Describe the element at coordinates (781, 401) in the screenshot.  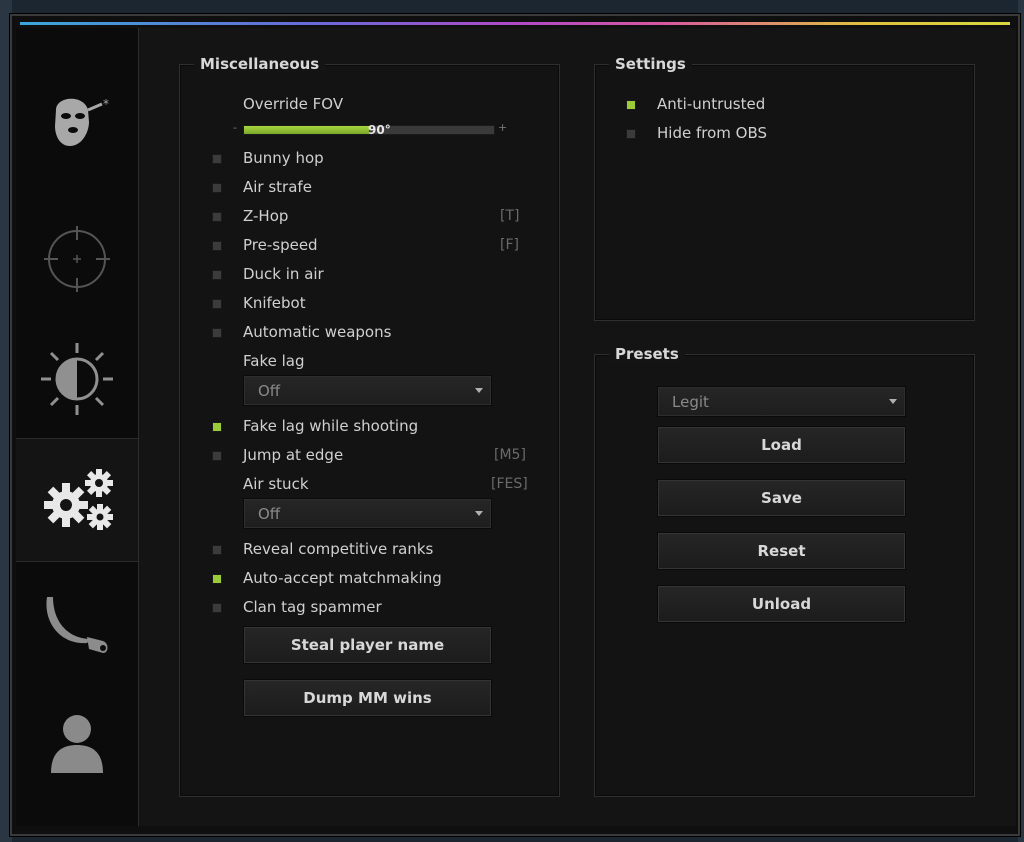
I see `preset-dropdown: Legit` at that location.